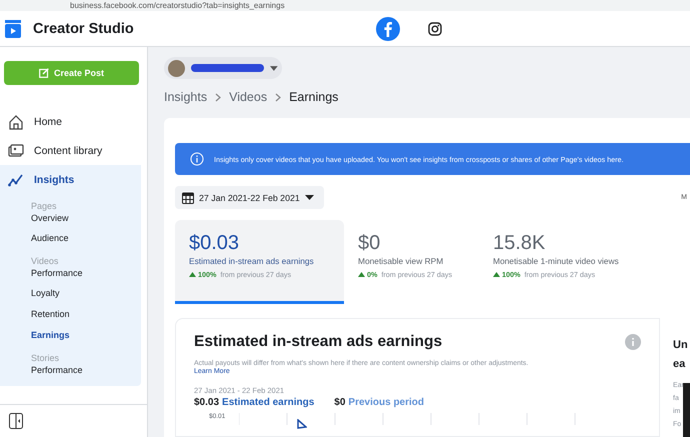 The image size is (690, 437). What do you see at coordinates (83, 28) in the screenshot?
I see `app-title: Creator Studio` at bounding box center [83, 28].